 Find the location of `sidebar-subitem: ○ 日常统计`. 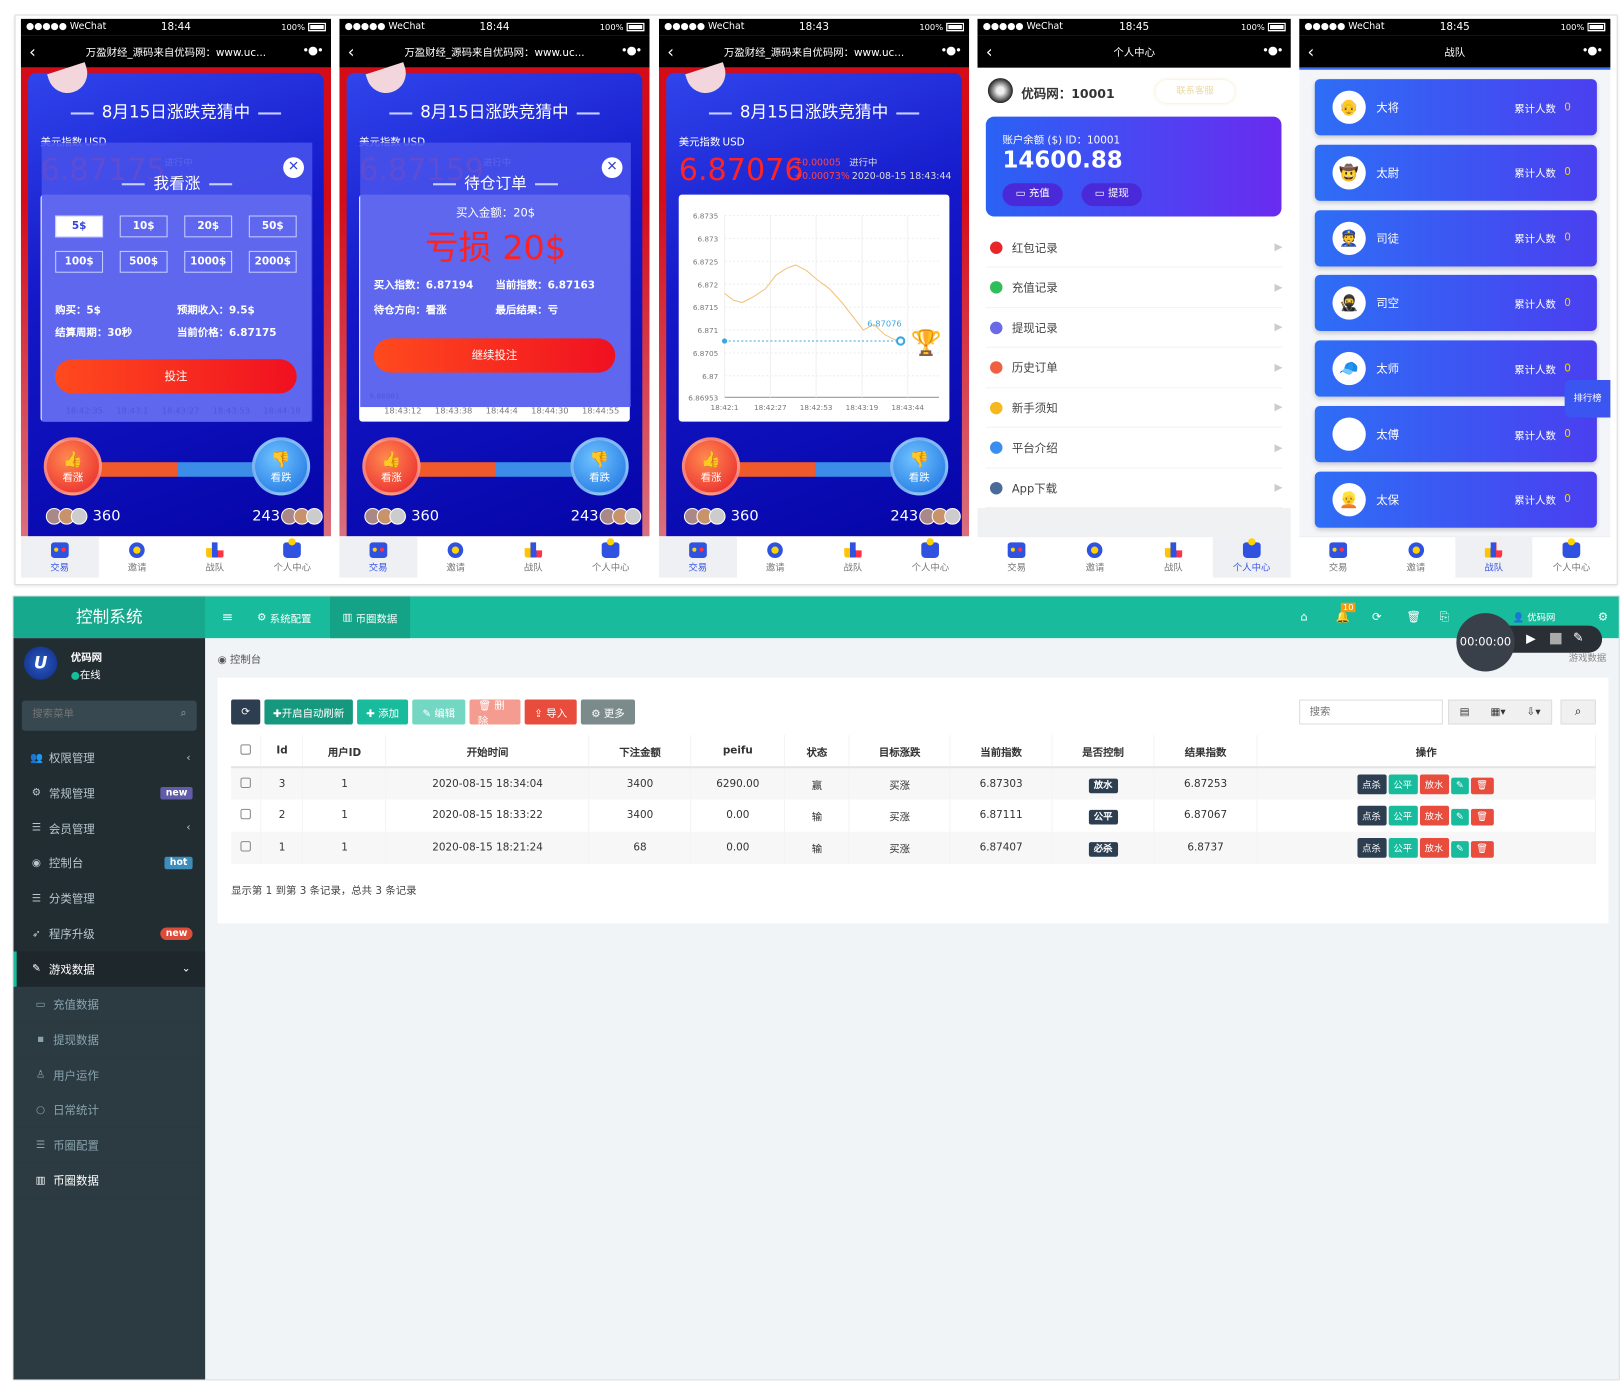

sidebar-subitem: ○ 日常统计 is located at coordinates (109, 1110).